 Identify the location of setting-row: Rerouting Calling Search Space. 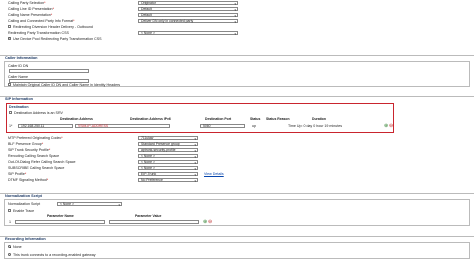
(73, 155).